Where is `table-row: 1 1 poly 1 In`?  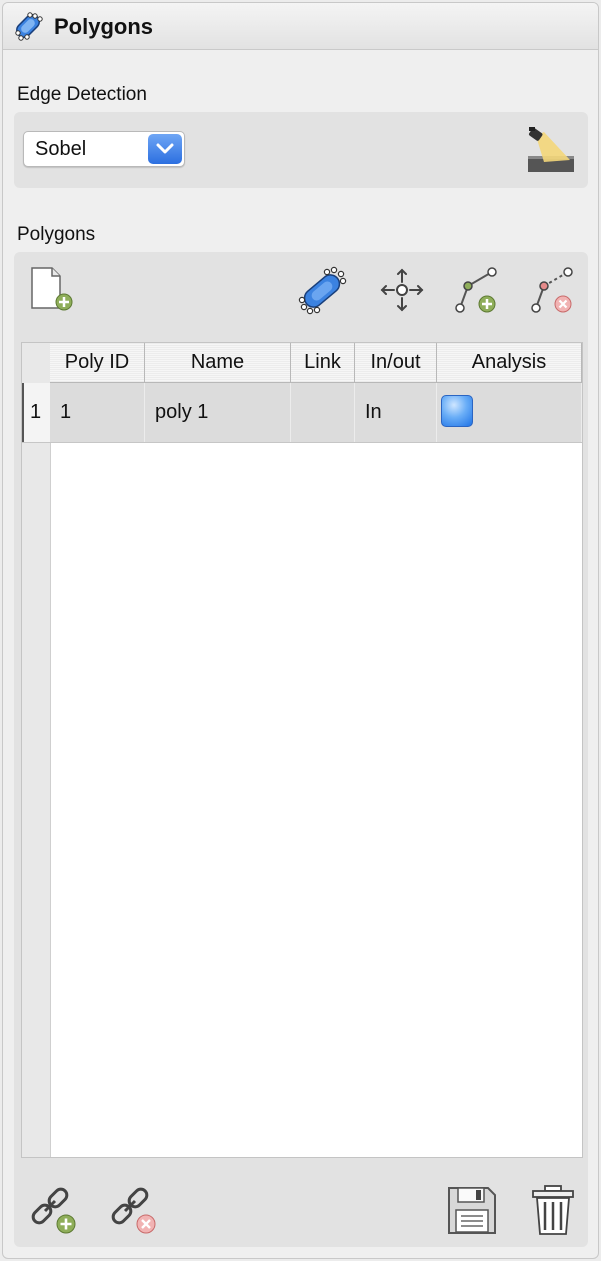 table-row: 1 1 poly 1 In is located at coordinates (302, 413).